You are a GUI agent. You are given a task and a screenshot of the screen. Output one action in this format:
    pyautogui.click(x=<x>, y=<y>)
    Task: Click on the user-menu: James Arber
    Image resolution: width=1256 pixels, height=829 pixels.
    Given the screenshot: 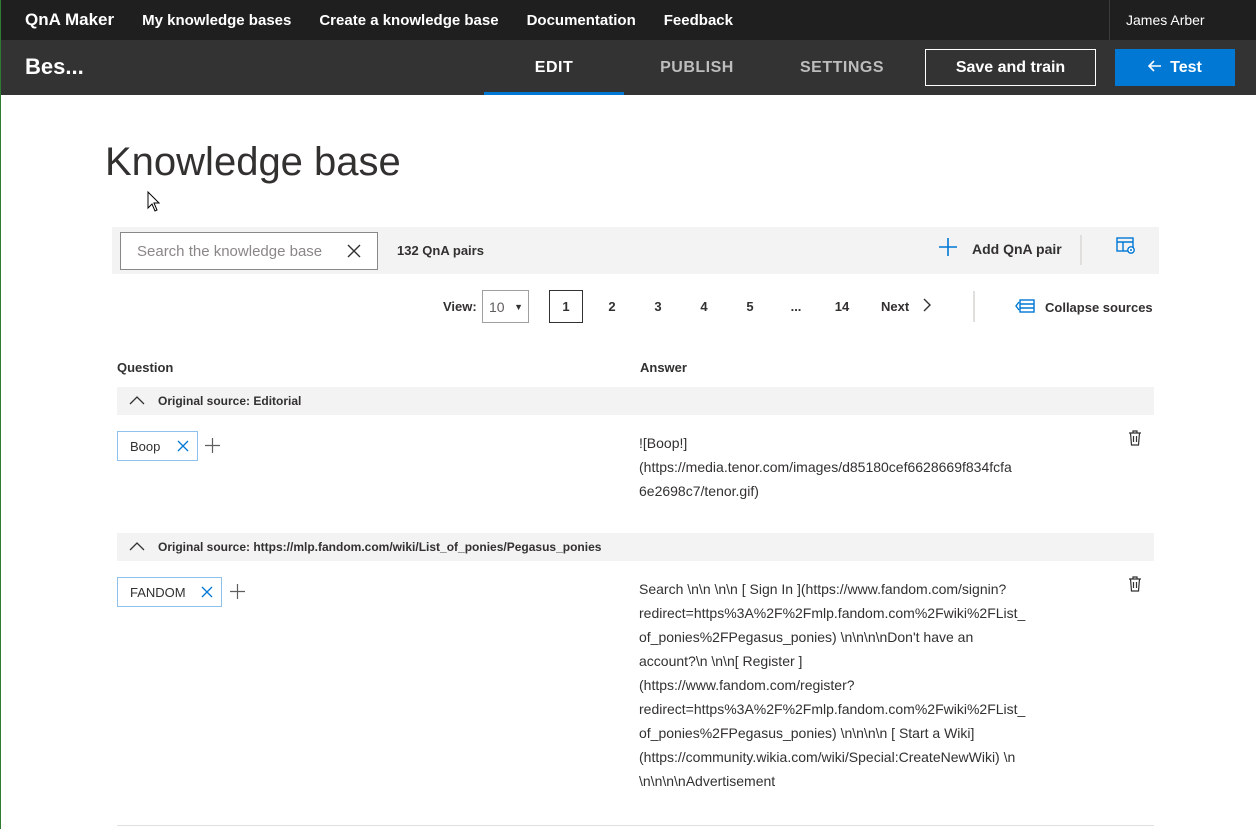 What is the action you would take?
    pyautogui.click(x=1182, y=20)
    